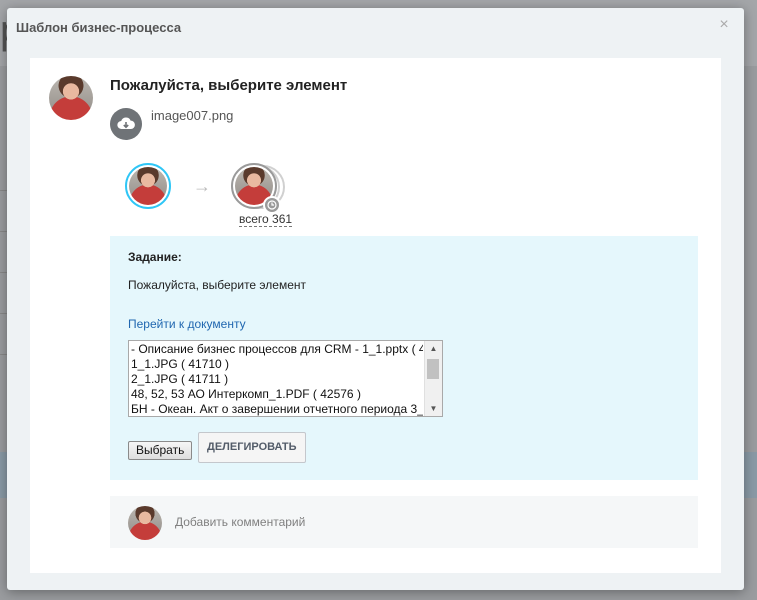 The image size is (757, 600). What do you see at coordinates (155, 257) in the screenshot?
I see `task-label: Задание:` at bounding box center [155, 257].